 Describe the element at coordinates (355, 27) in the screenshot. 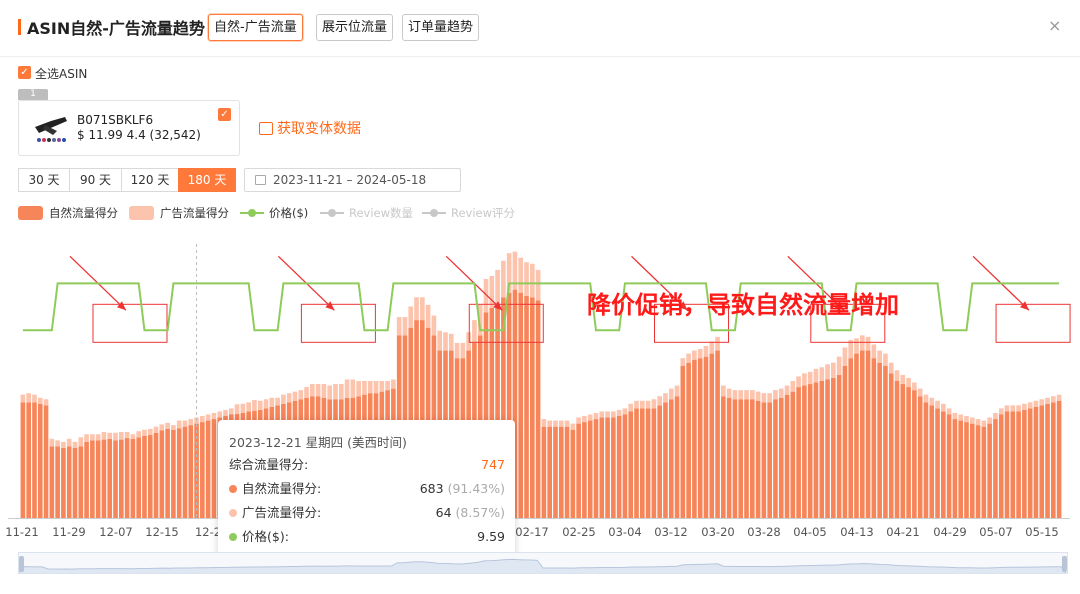

I see `tab-placement-traffic: 展示位流量` at that location.